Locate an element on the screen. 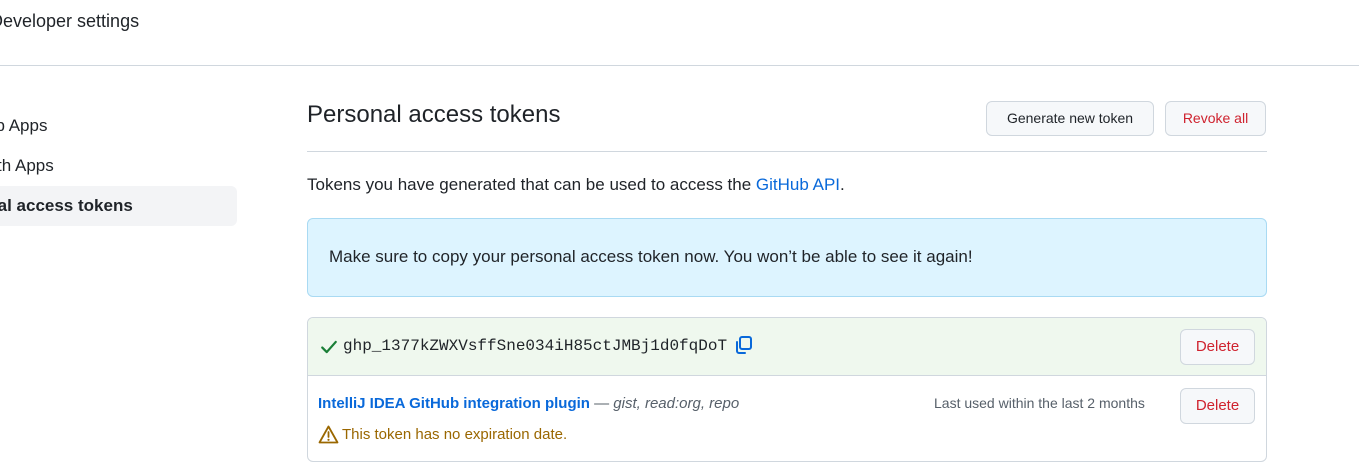 The width and height of the screenshot is (1359, 464). sidebar-item-personal-access-tokens: Personal access tokens is located at coordinates (118, 206).